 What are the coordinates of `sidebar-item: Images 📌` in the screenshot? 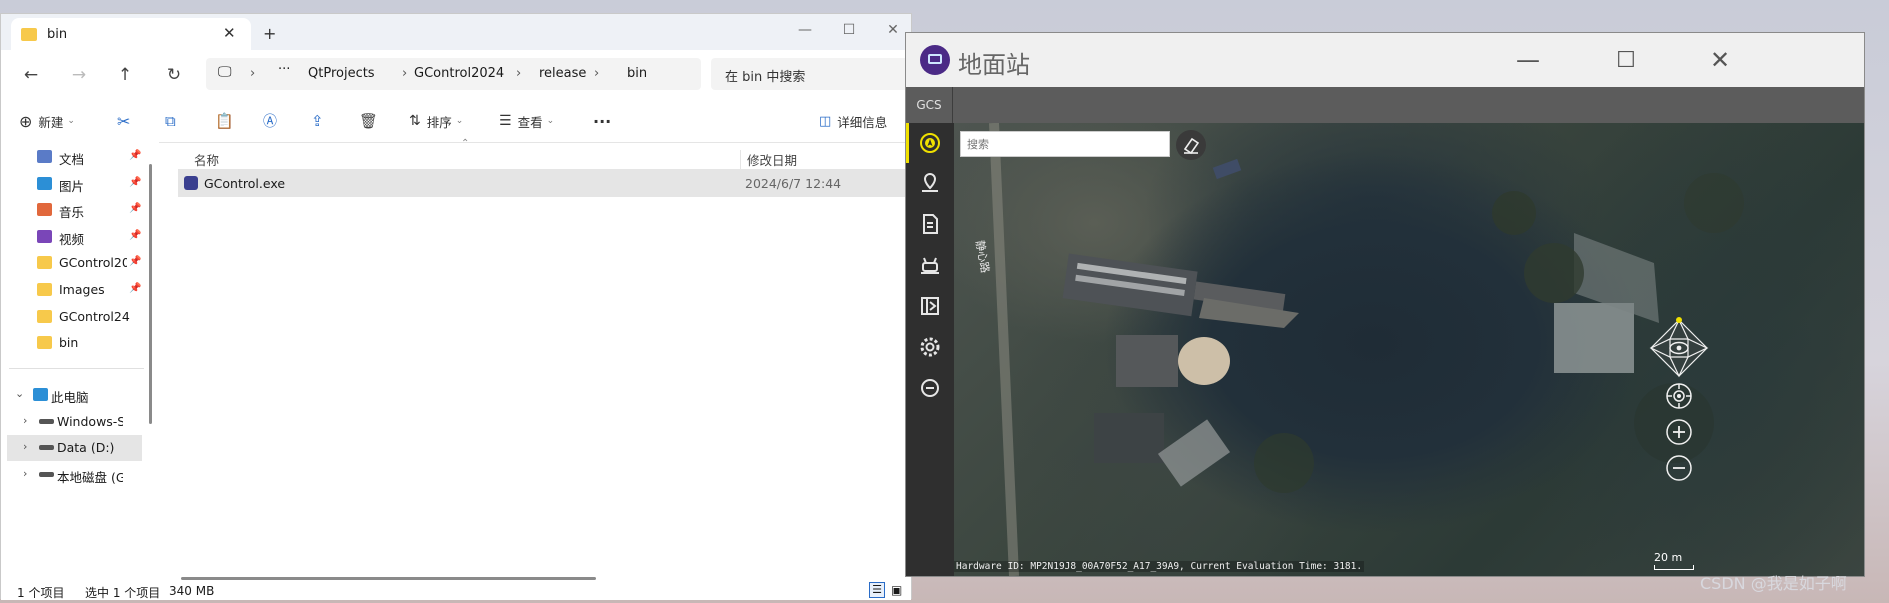 It's located at (73, 290).